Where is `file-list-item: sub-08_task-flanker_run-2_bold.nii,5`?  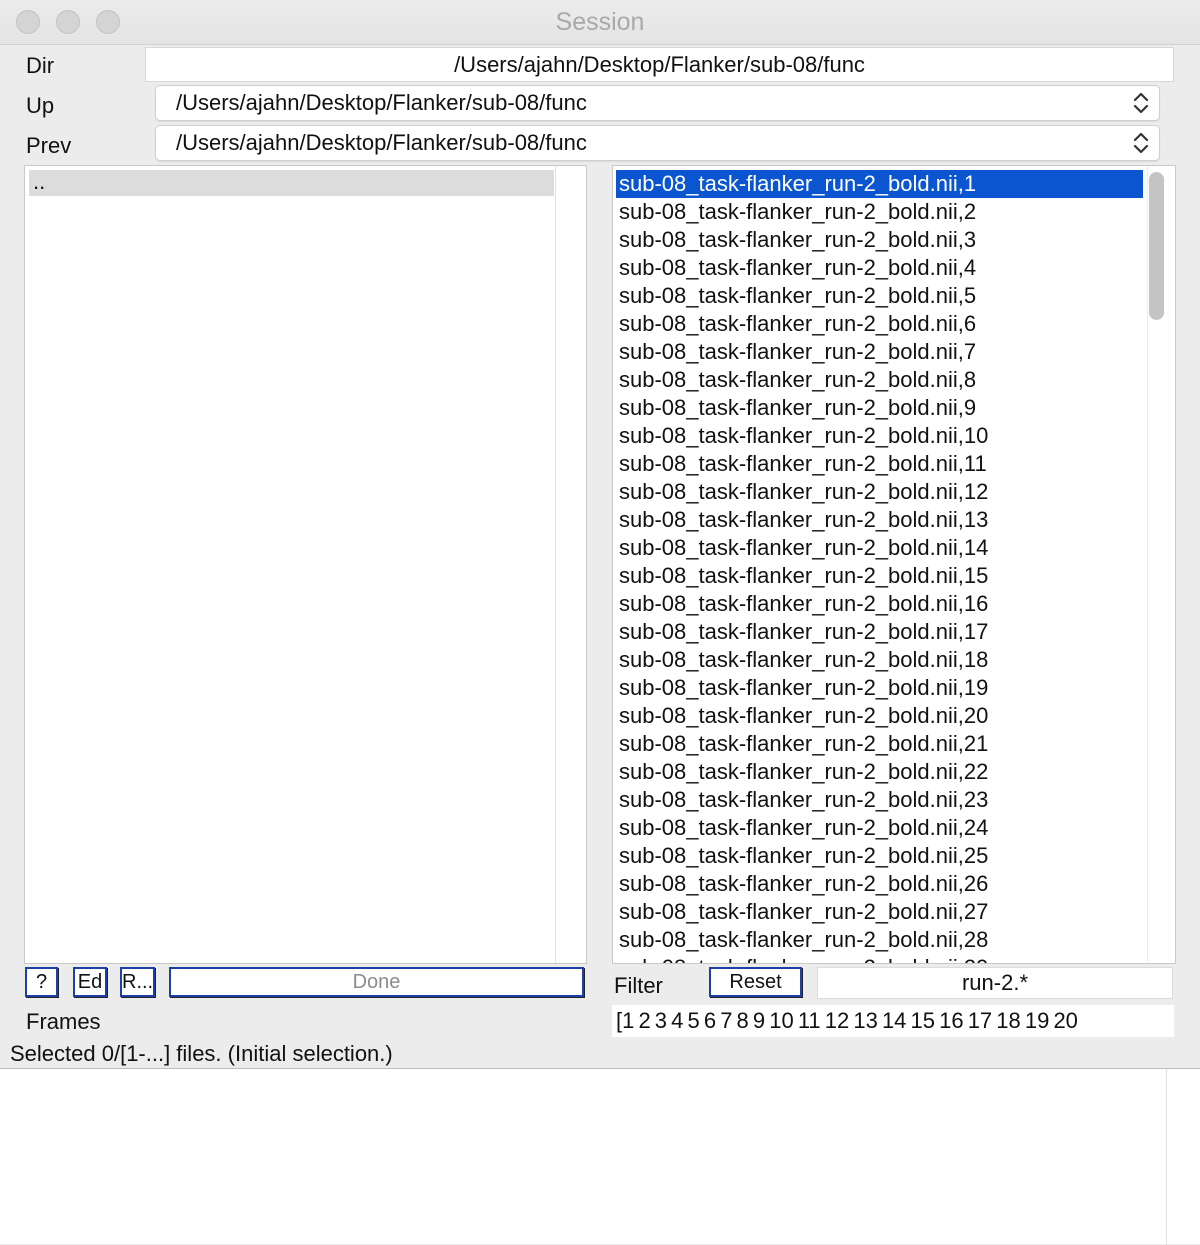
file-list-item: sub-08_task-flanker_run-2_bold.nii,5 is located at coordinates (879, 296).